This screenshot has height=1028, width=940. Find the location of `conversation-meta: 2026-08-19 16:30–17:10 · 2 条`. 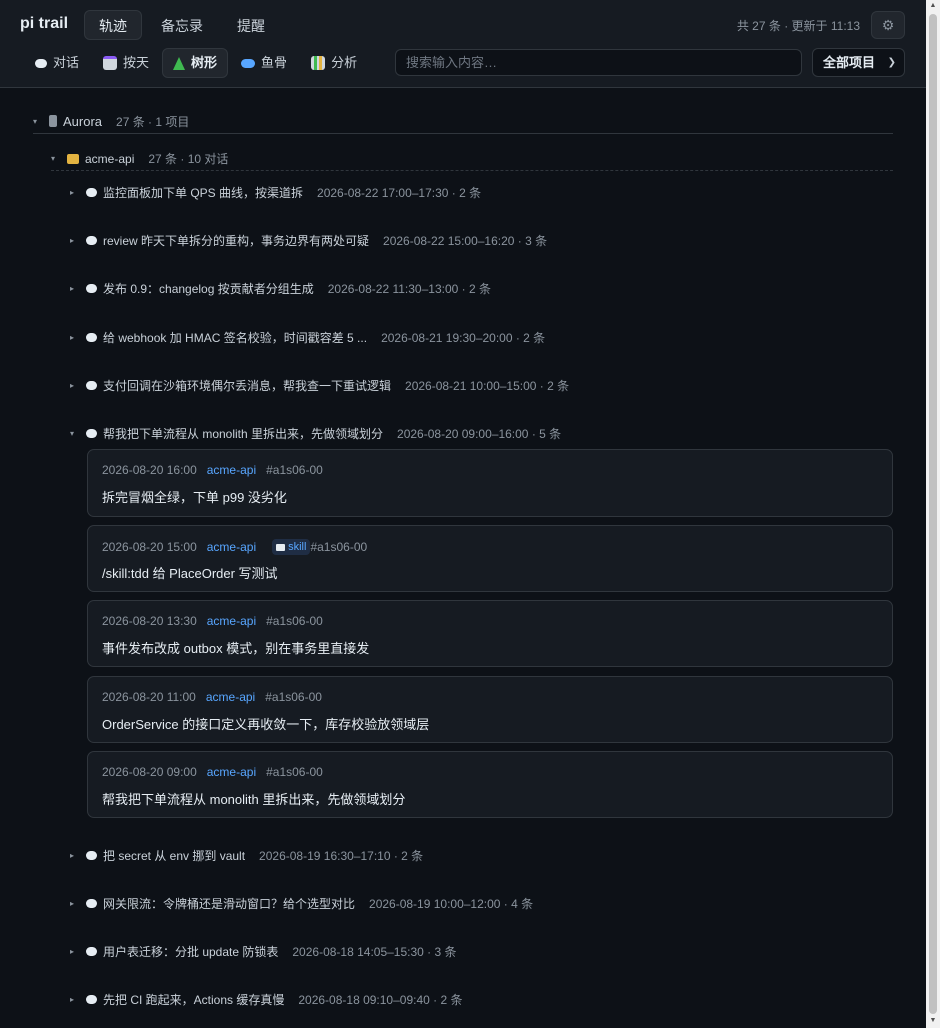

conversation-meta: 2026-08-19 16:30–17:10 · 2 条 is located at coordinates (341, 855).